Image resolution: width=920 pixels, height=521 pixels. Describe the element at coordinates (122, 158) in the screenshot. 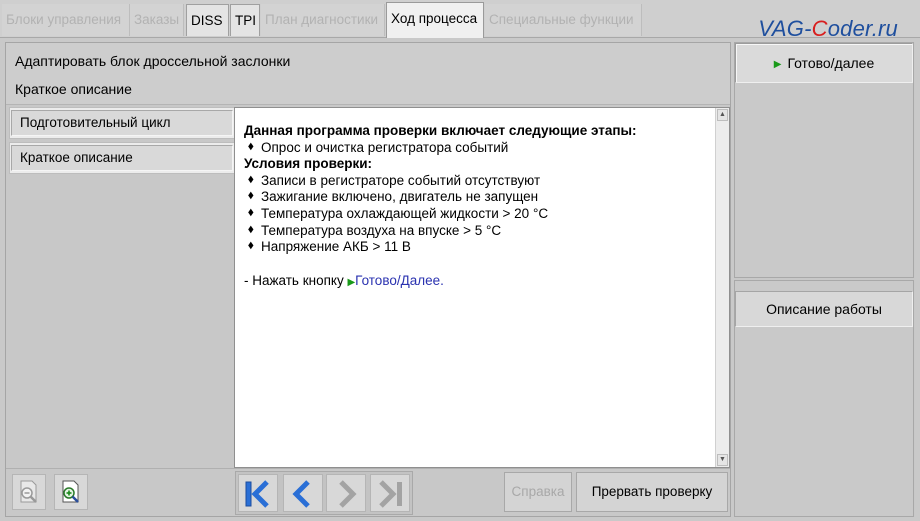

I see `nav-item-short-description: Краткое описание` at that location.